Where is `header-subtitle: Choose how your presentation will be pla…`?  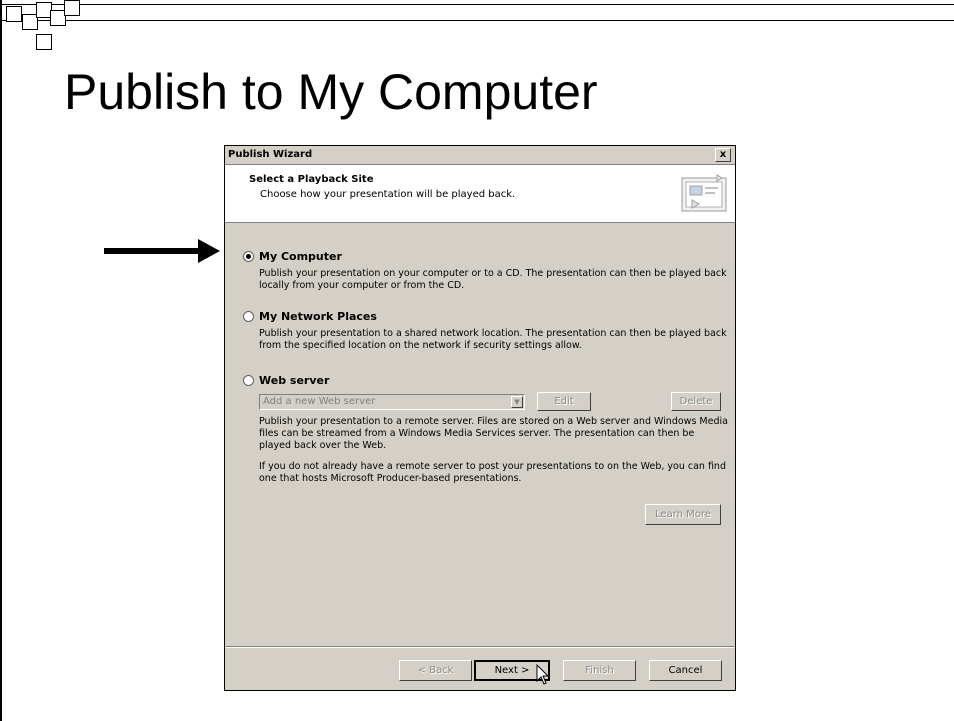 header-subtitle: Choose how your presentation will be pla… is located at coordinates (388, 194).